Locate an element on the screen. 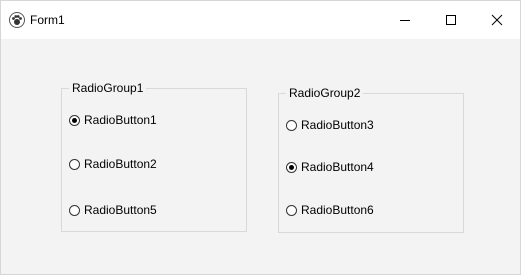 The image size is (521, 275). paw-icon is located at coordinates (17, 20).